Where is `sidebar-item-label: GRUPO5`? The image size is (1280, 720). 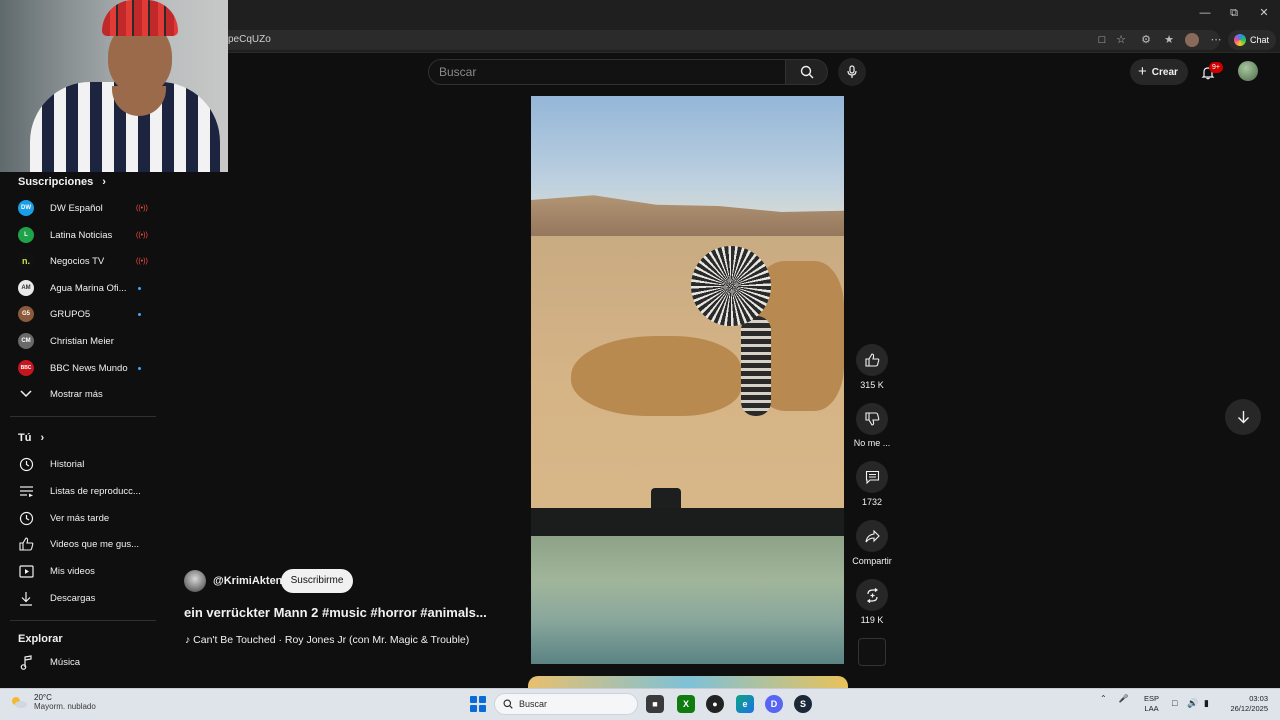 sidebar-item-label: GRUPO5 is located at coordinates (70, 314).